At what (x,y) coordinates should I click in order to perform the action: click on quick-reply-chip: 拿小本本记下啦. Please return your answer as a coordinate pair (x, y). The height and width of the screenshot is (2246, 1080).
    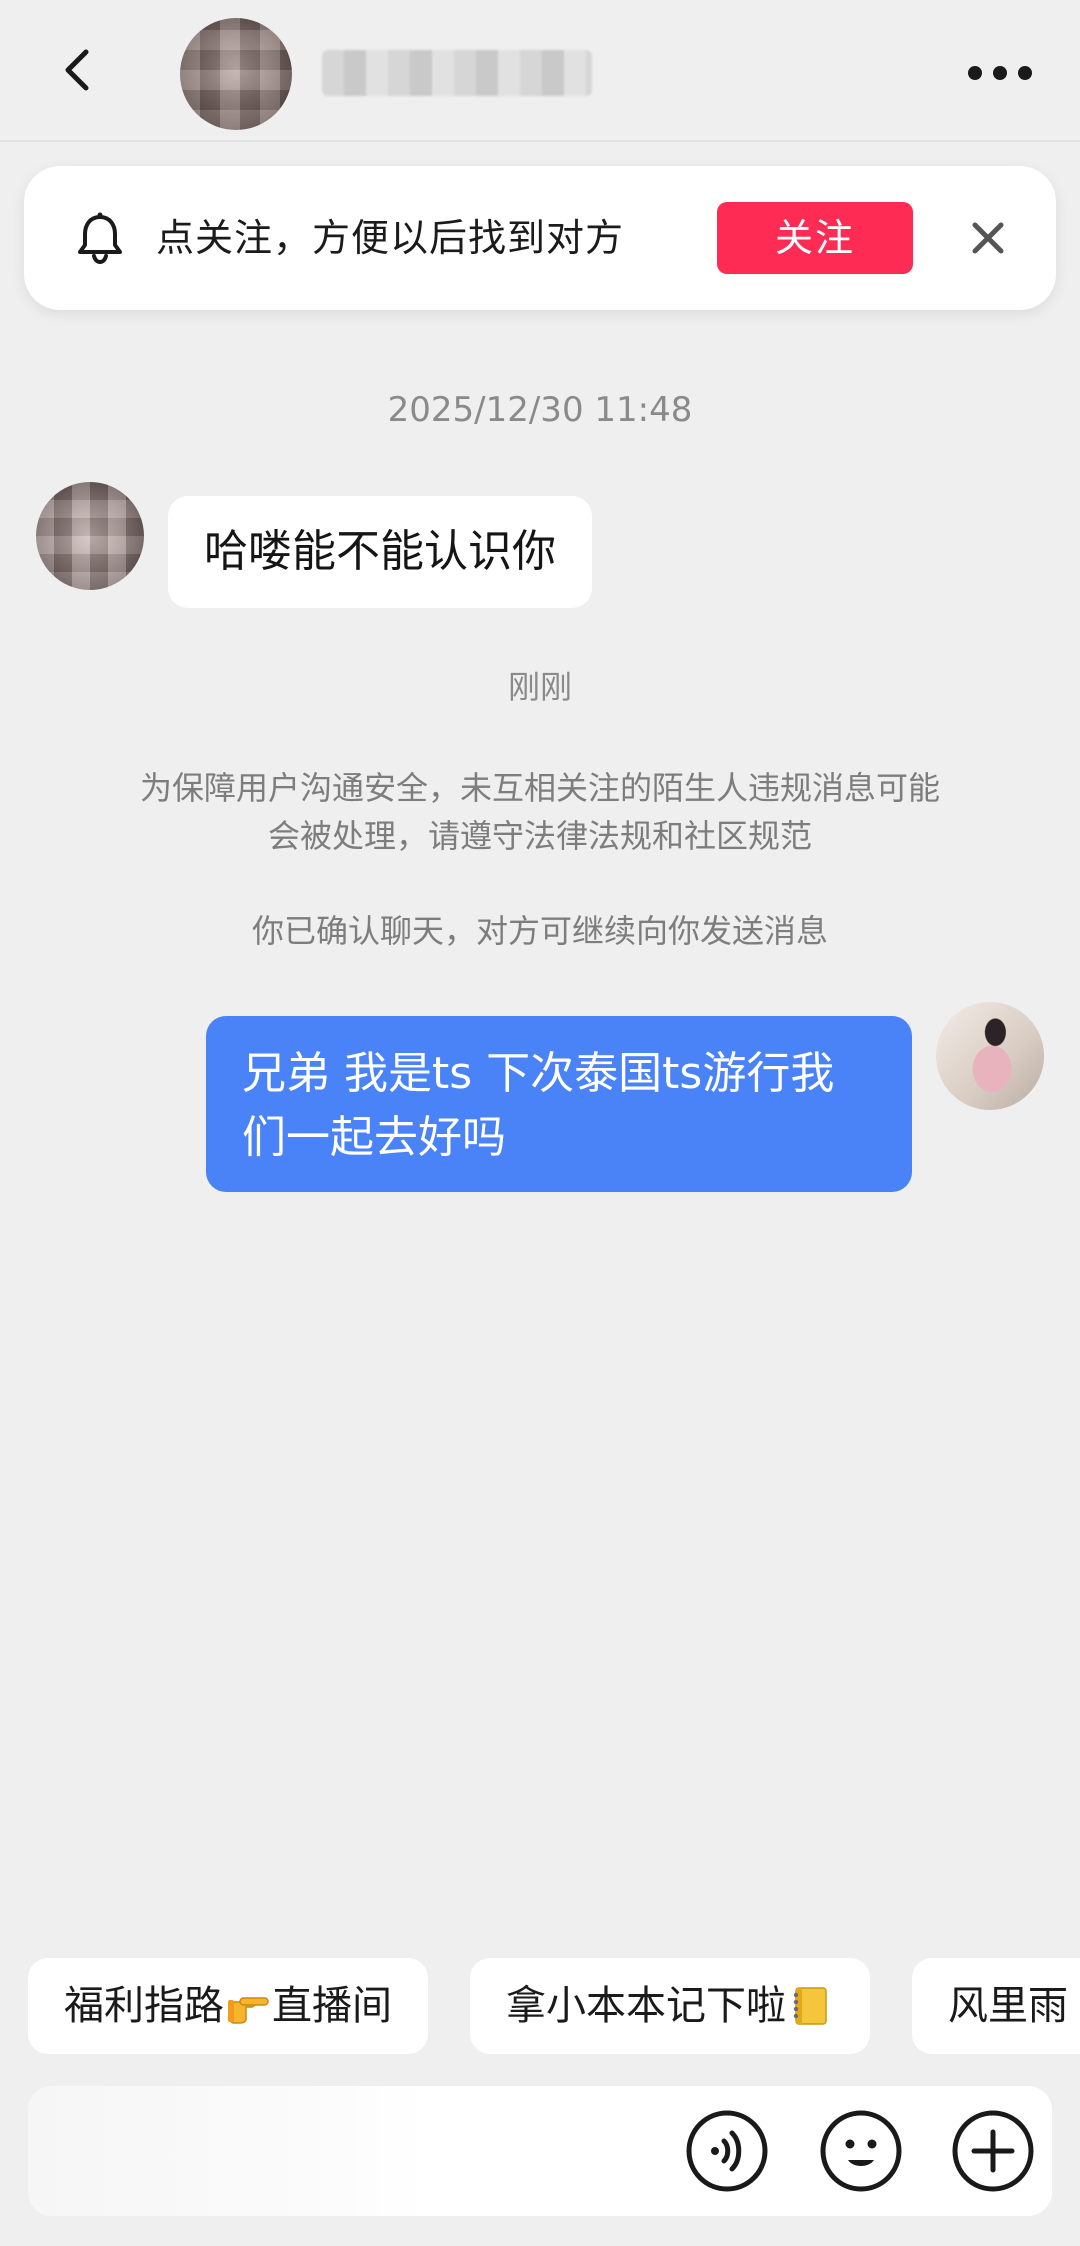
    Looking at the image, I should click on (670, 2006).